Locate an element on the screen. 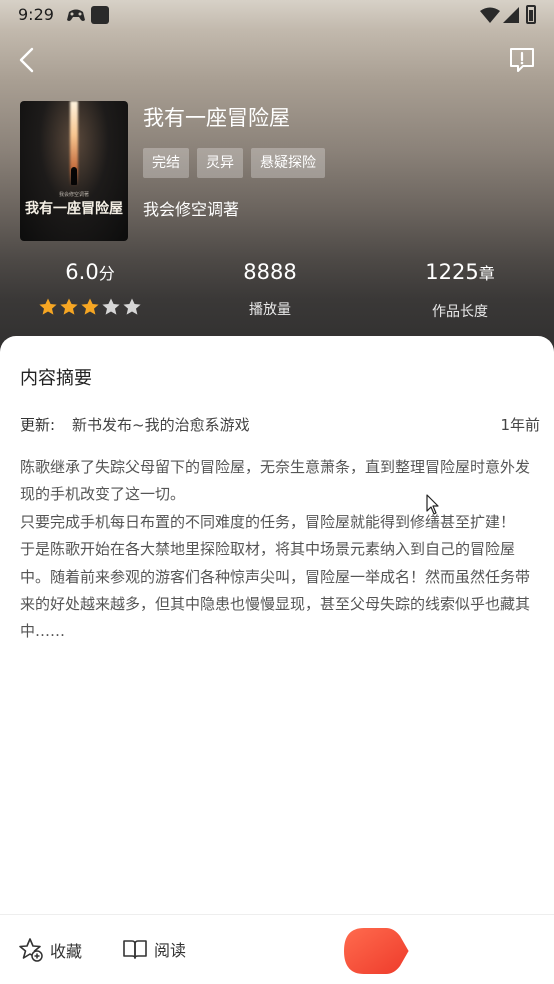  rating-value: 6.0 is located at coordinates (82, 272).